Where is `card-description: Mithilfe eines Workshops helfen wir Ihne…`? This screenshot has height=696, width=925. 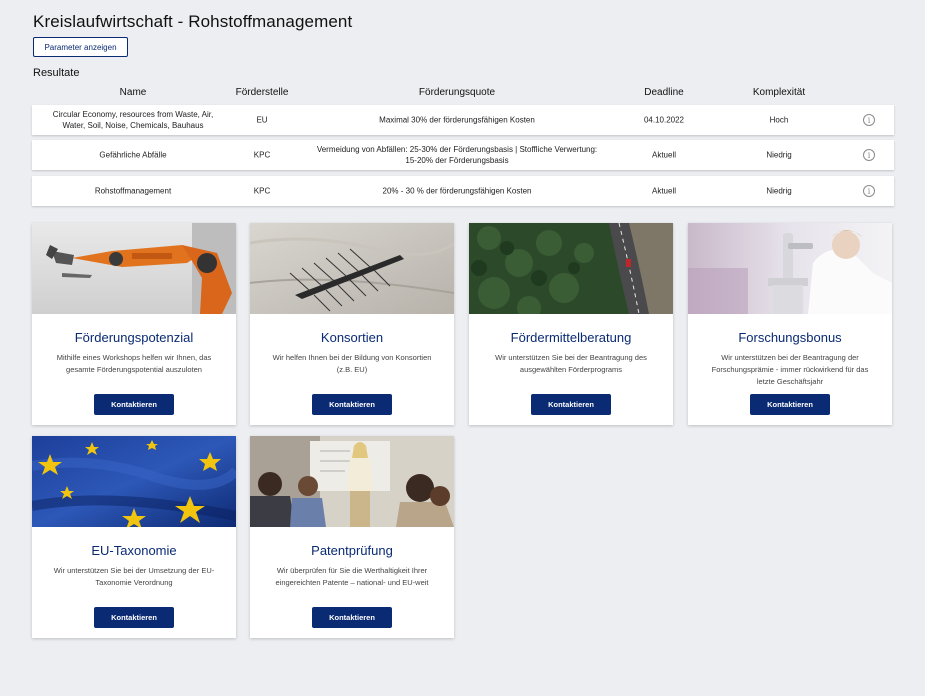
card-description: Mithilfe eines Workshops helfen wir Ihne… is located at coordinates (134, 363).